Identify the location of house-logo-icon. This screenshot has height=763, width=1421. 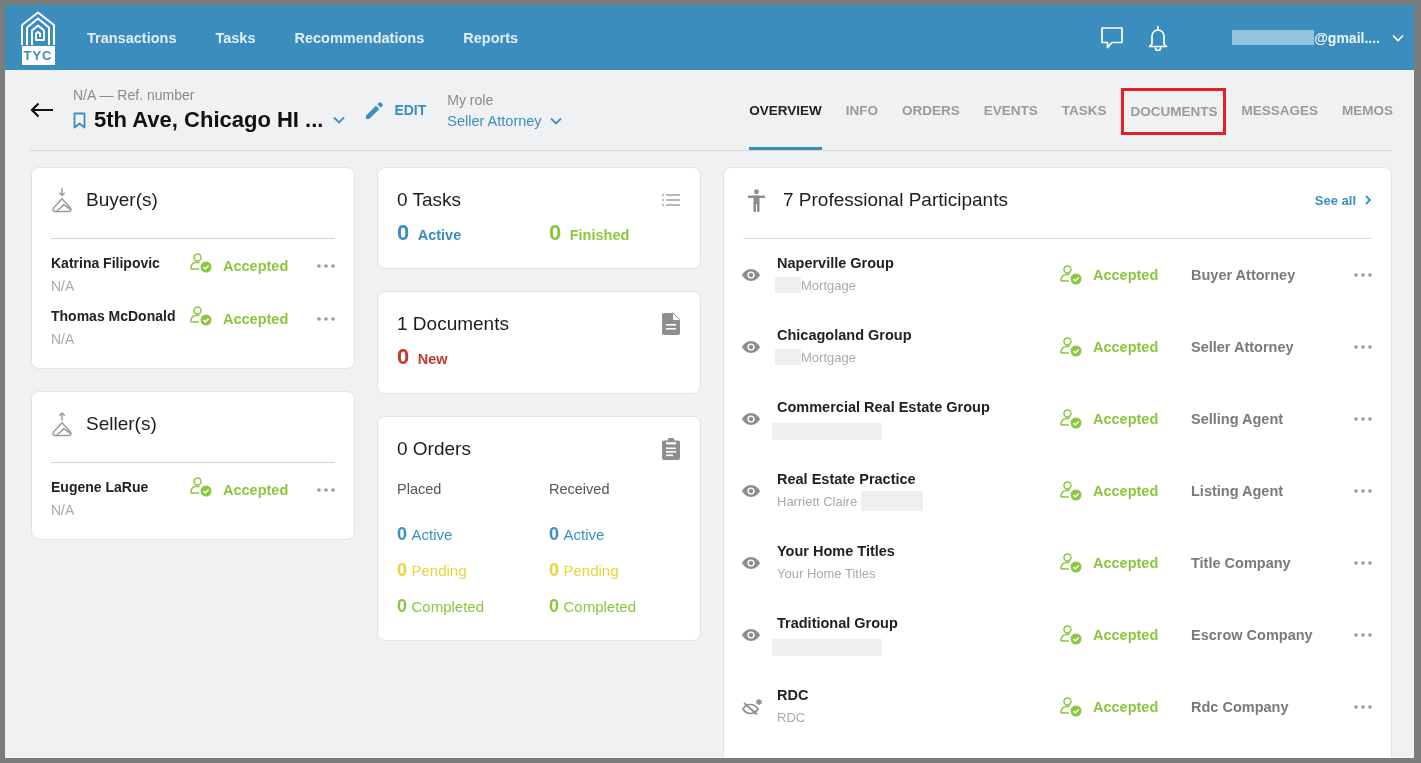
(38, 27).